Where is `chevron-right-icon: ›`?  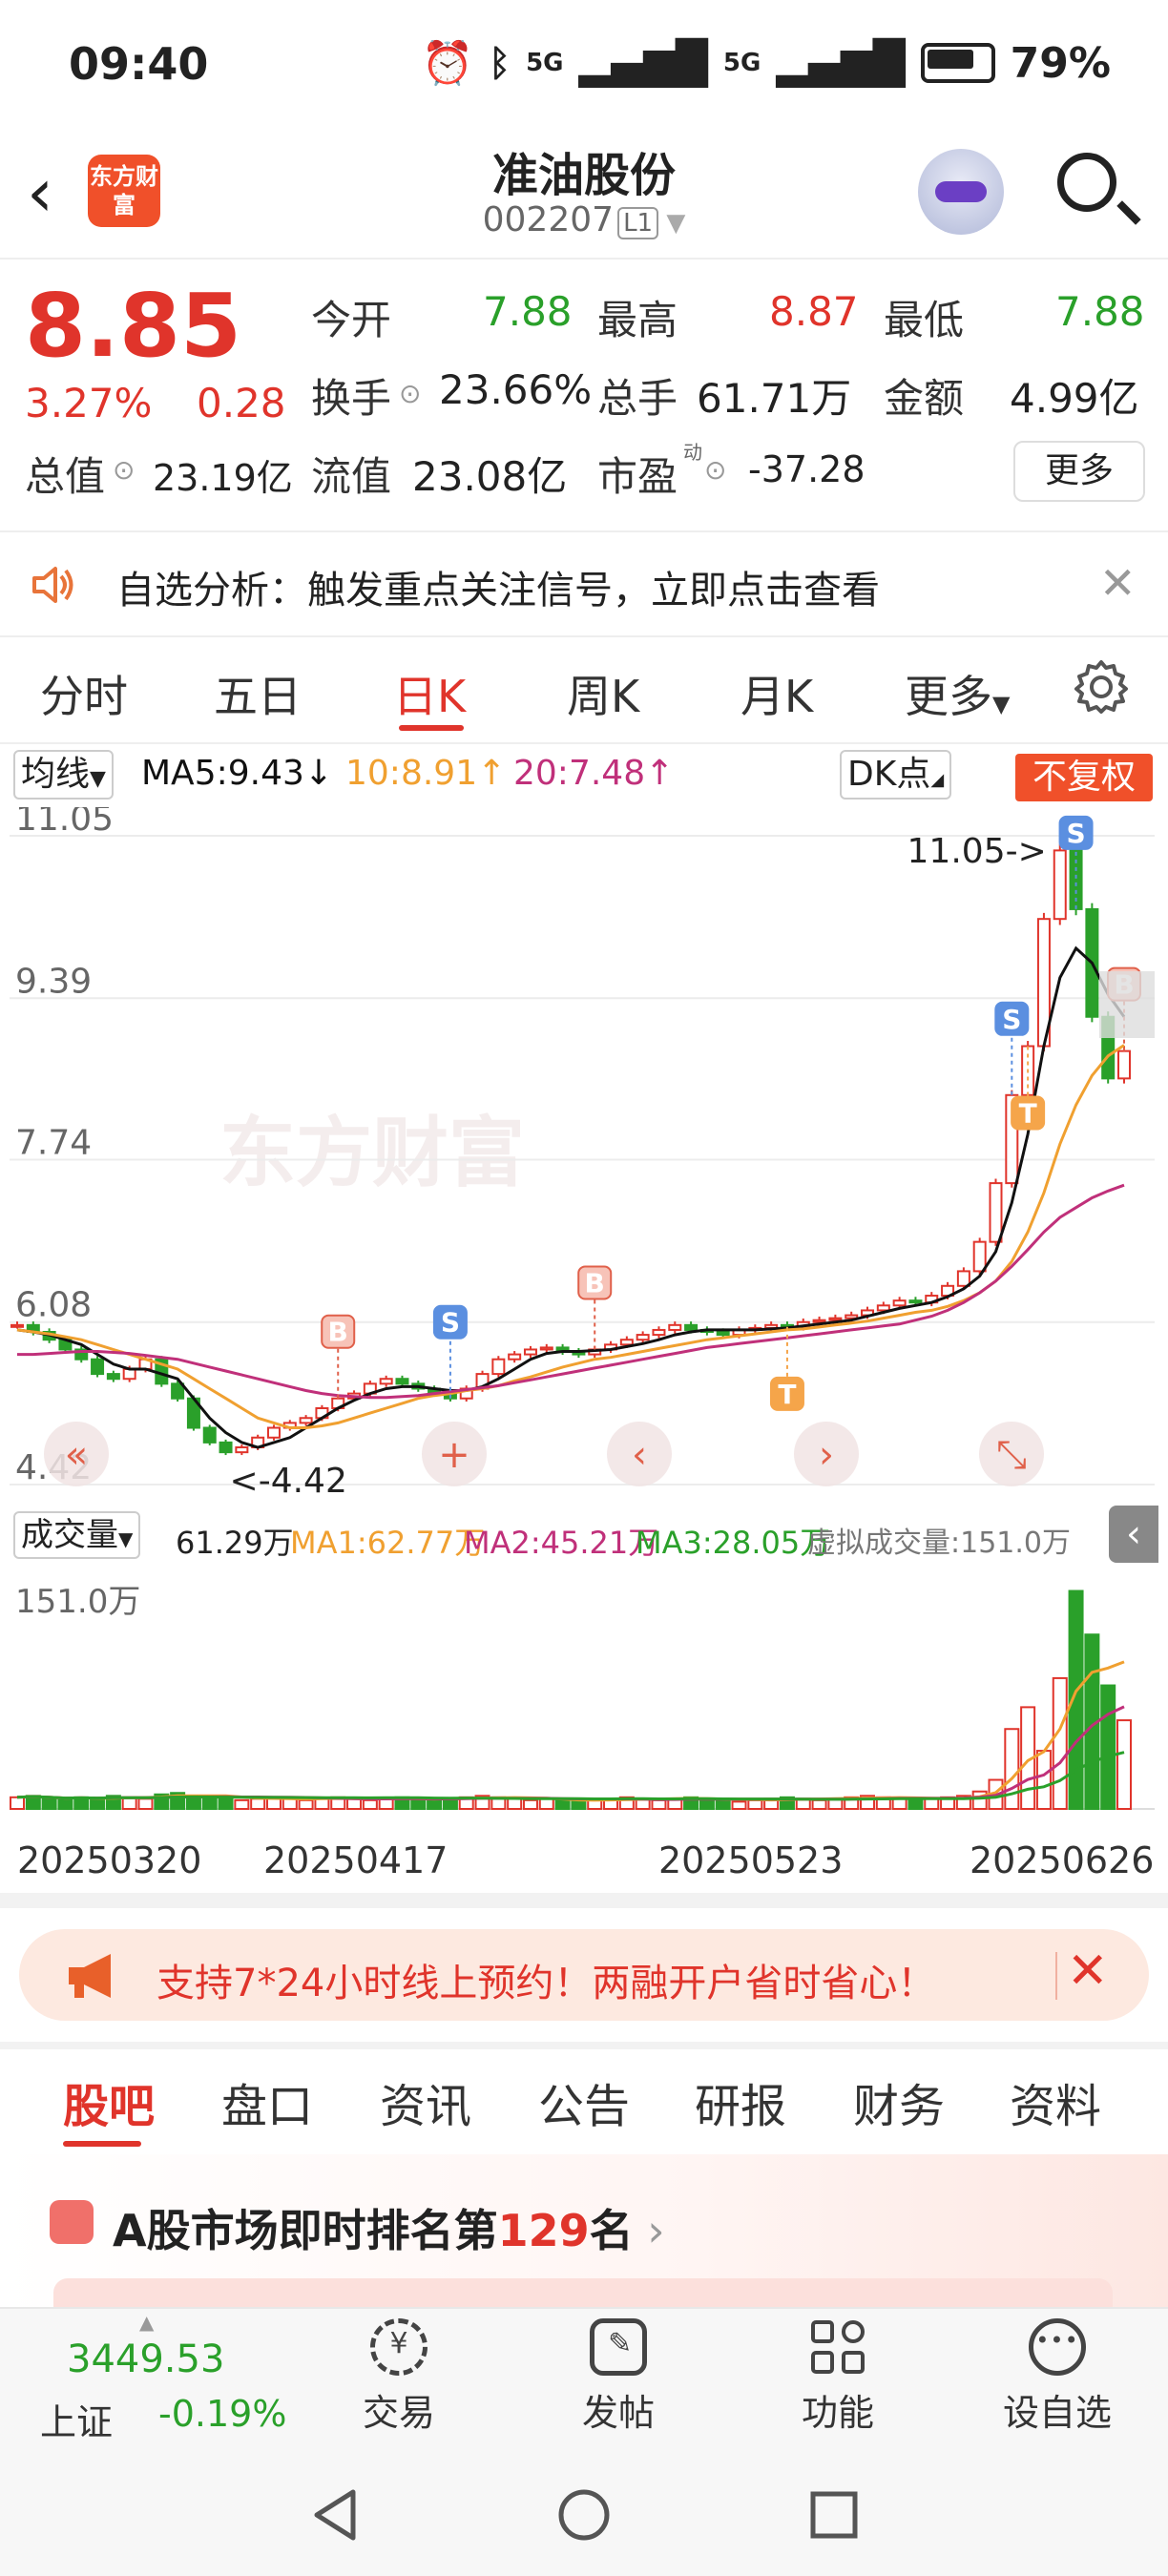
chevron-right-icon: › is located at coordinates (649, 2230).